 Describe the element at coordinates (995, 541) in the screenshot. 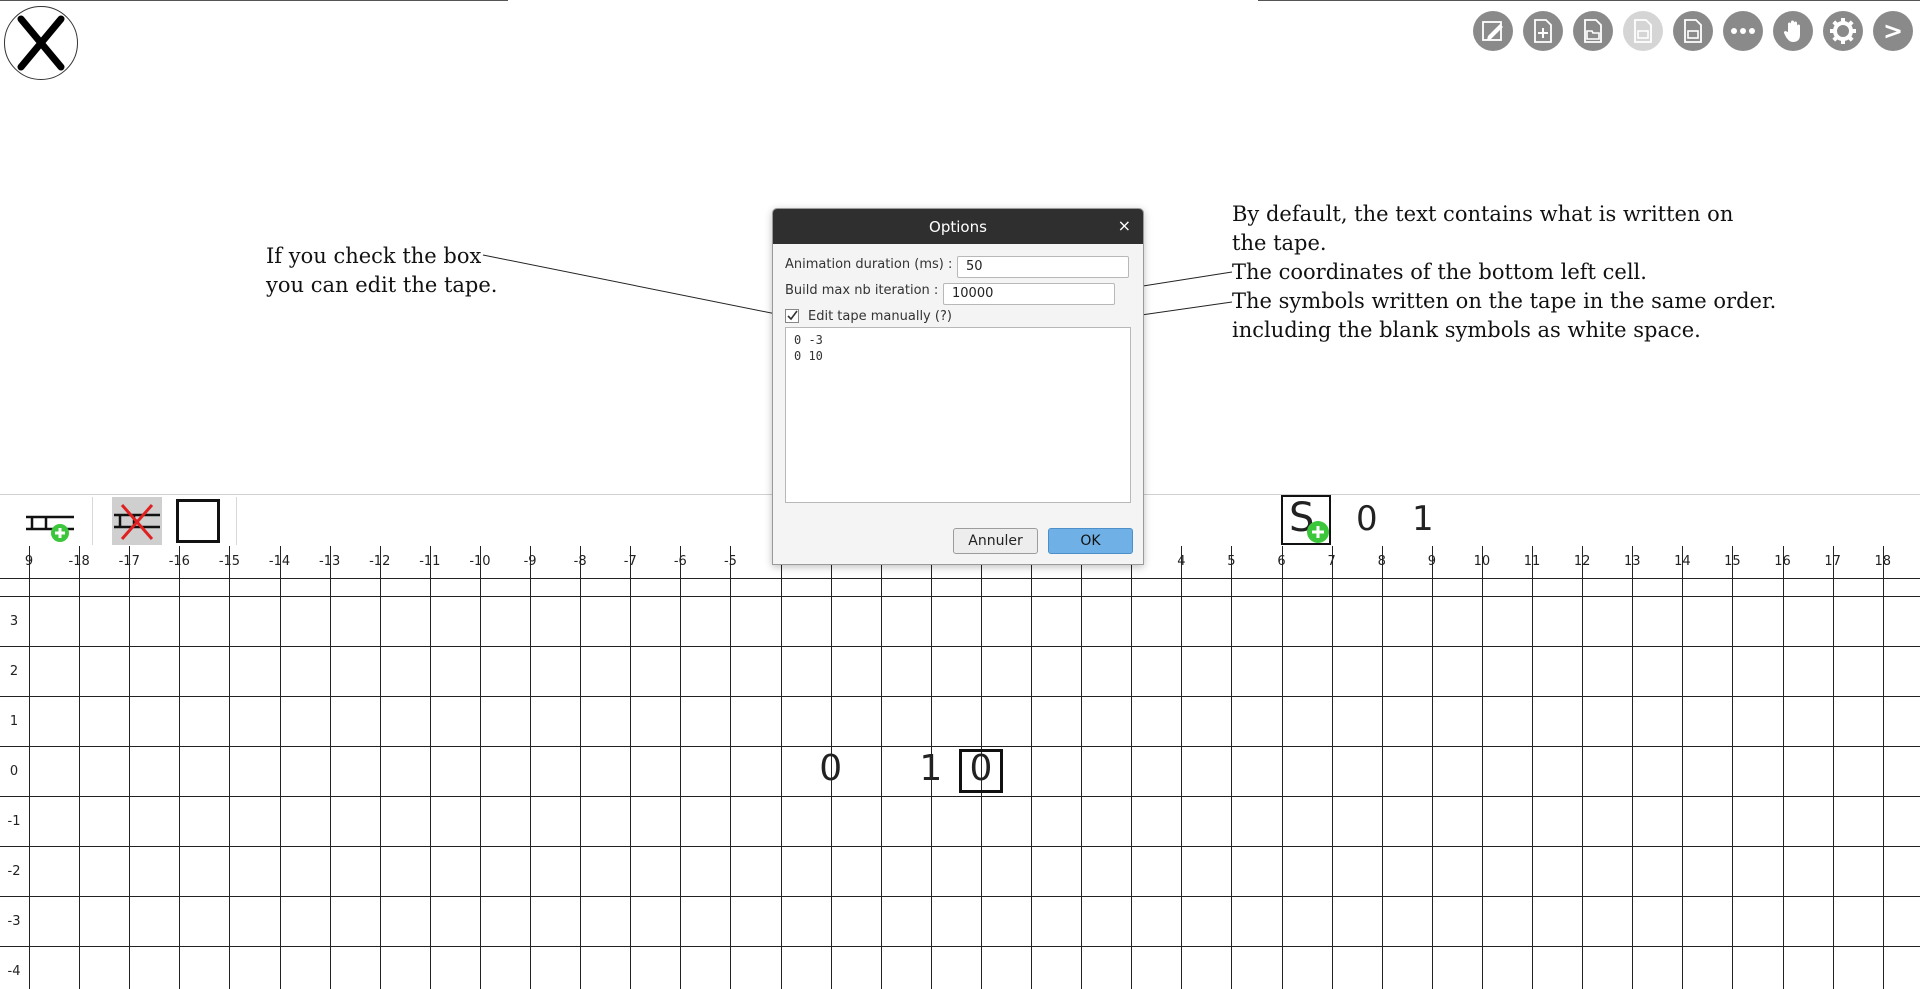

I see `cancel-button: Annuler` at that location.